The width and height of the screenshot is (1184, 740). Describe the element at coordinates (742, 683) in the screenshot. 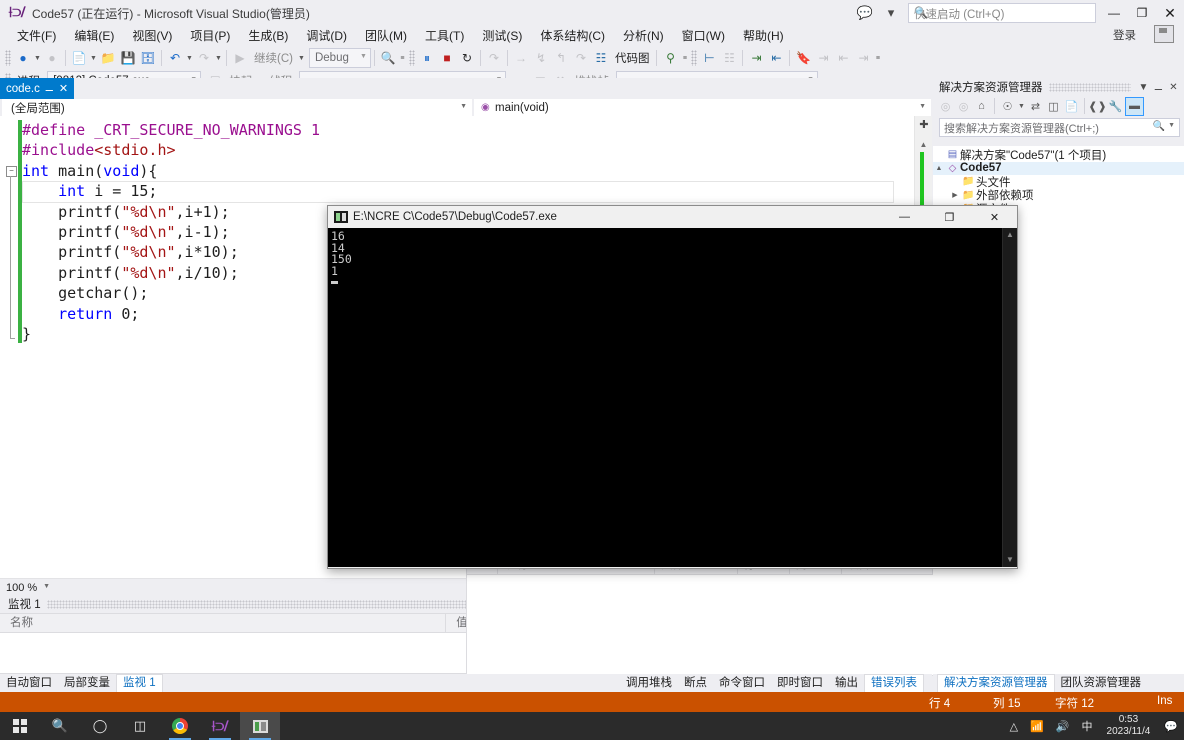

I see `tab-command-window: 命令窗口` at that location.